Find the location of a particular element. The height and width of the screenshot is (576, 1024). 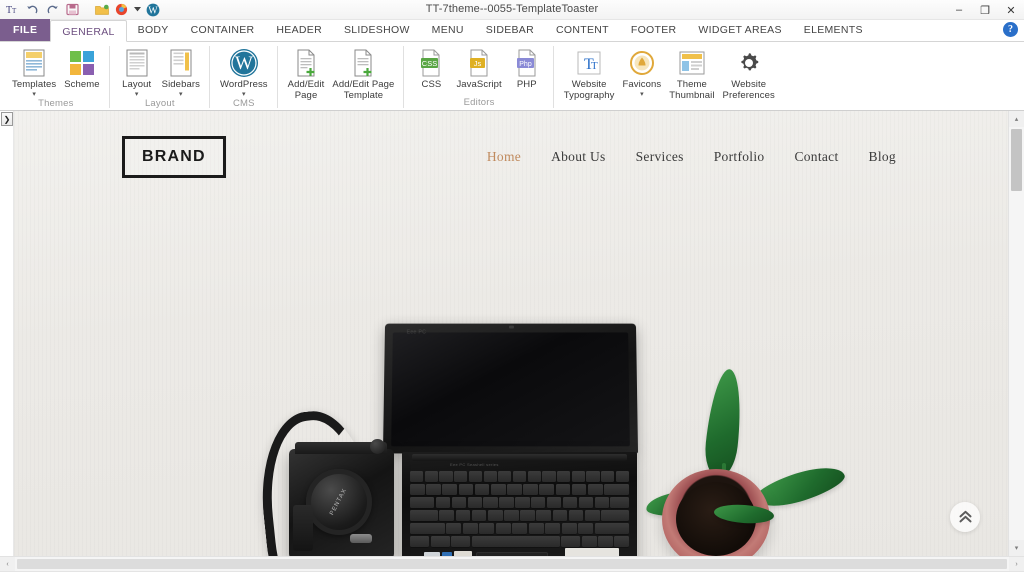

tab-widget-areas: WIDGET AREAS is located at coordinates (739, 30).